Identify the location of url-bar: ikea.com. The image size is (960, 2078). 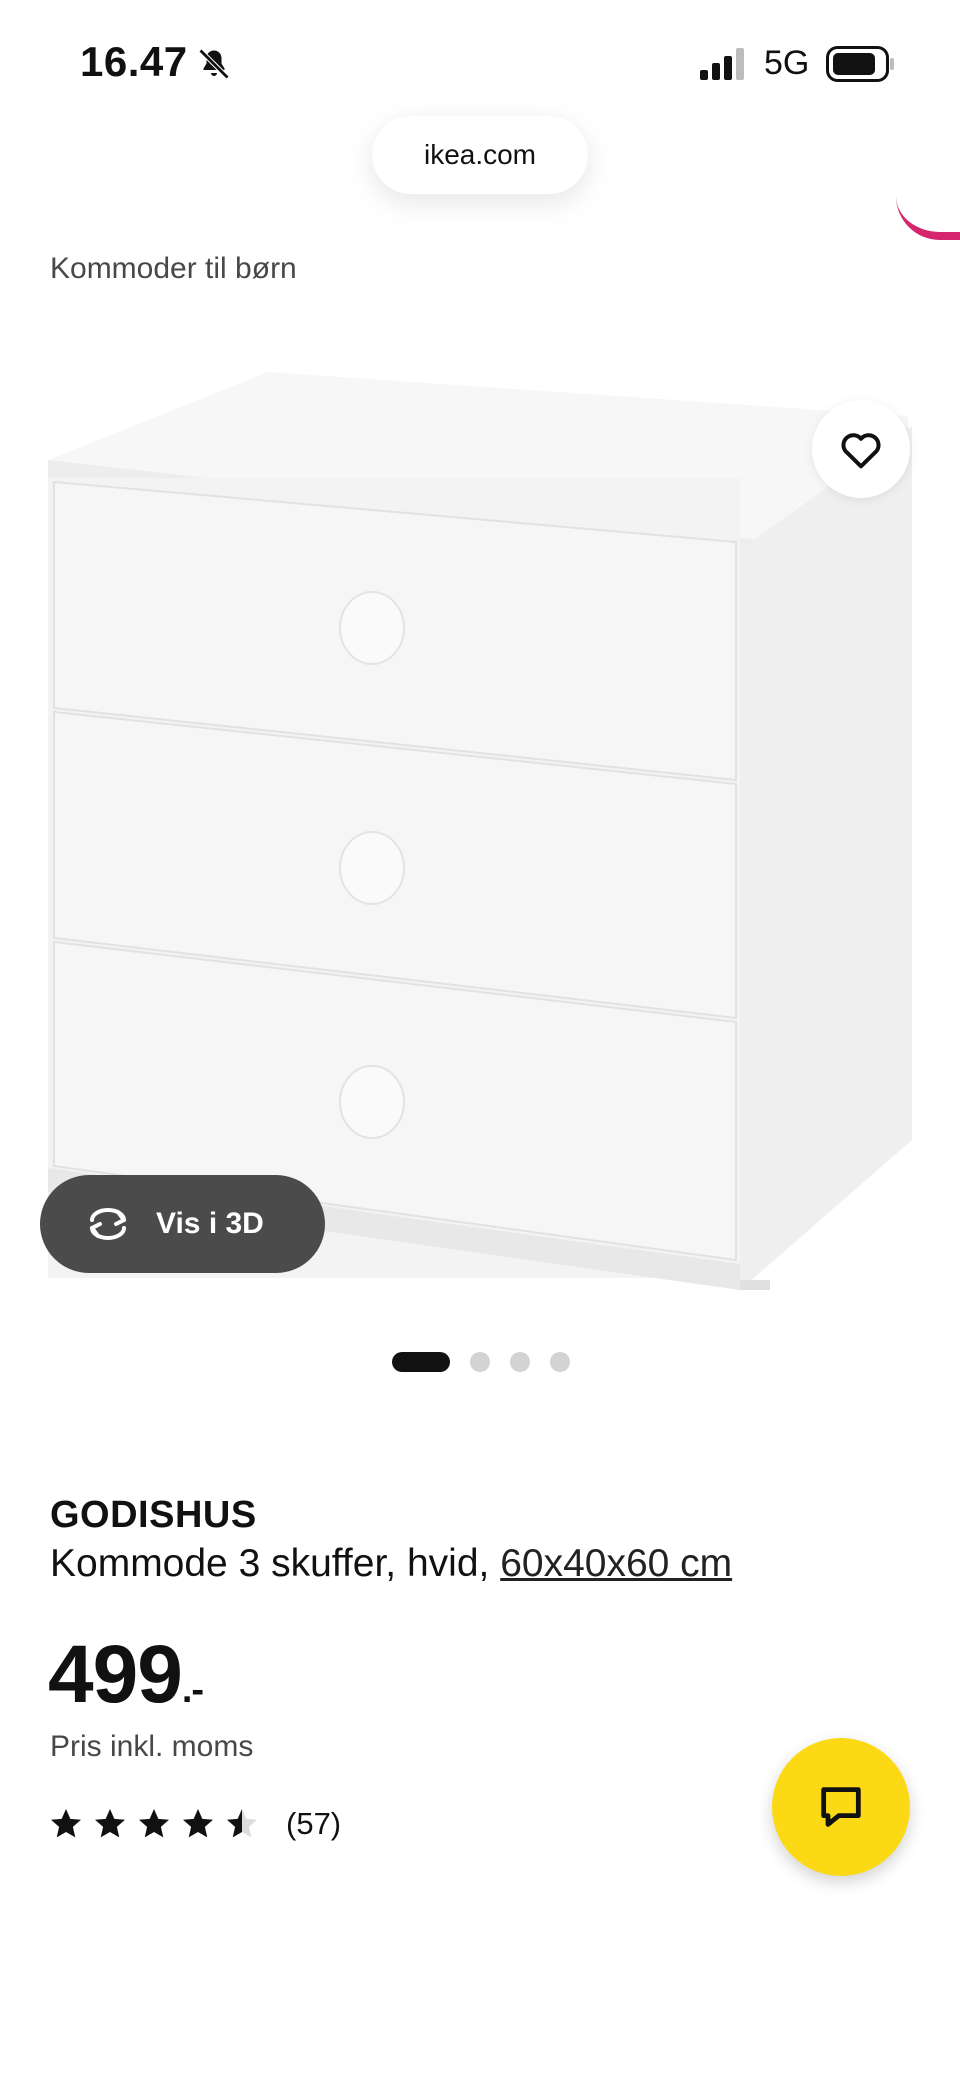
(480, 155).